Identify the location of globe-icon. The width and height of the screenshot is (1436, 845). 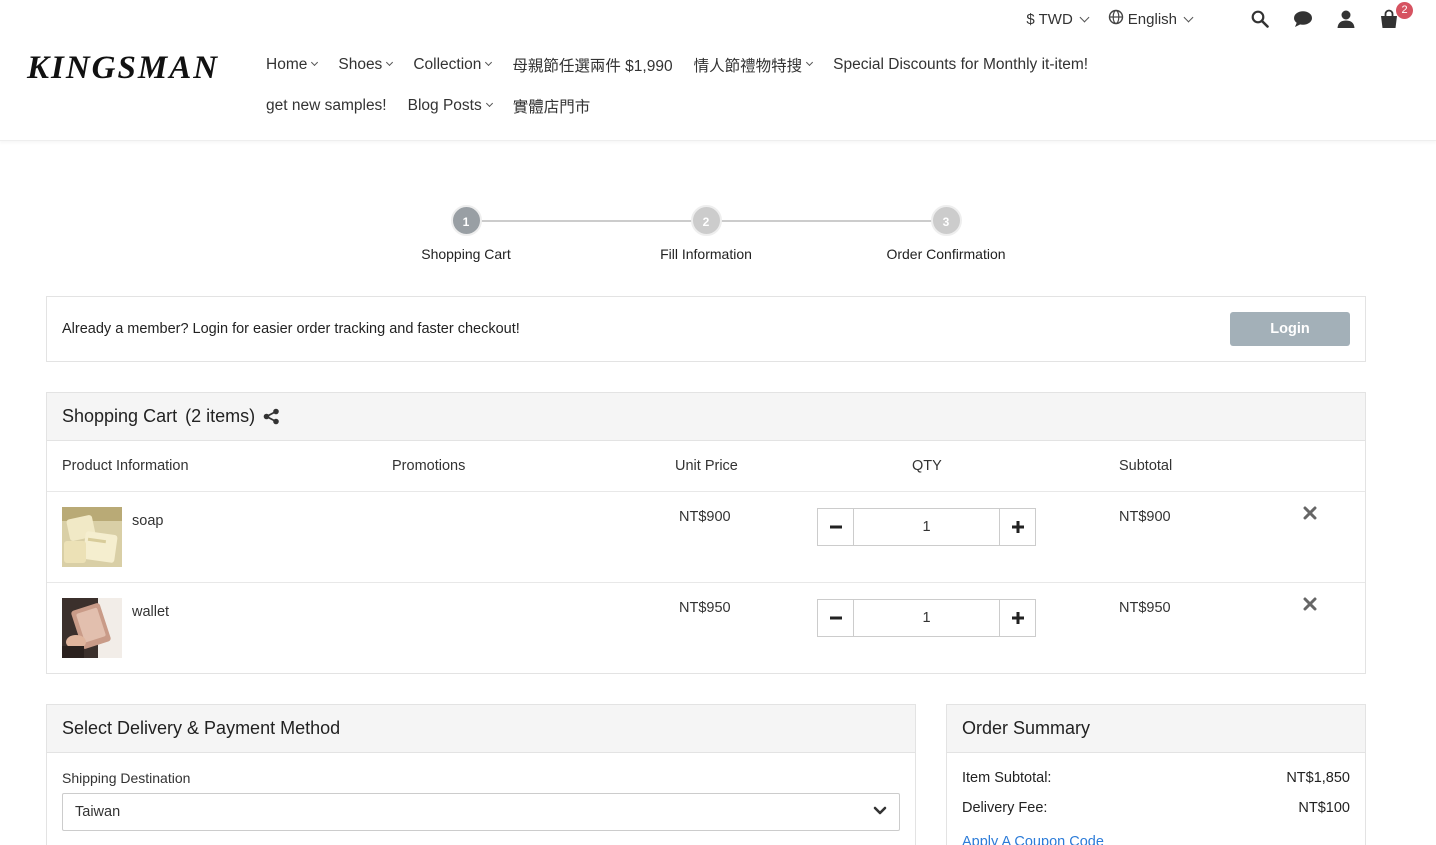
(1116, 19).